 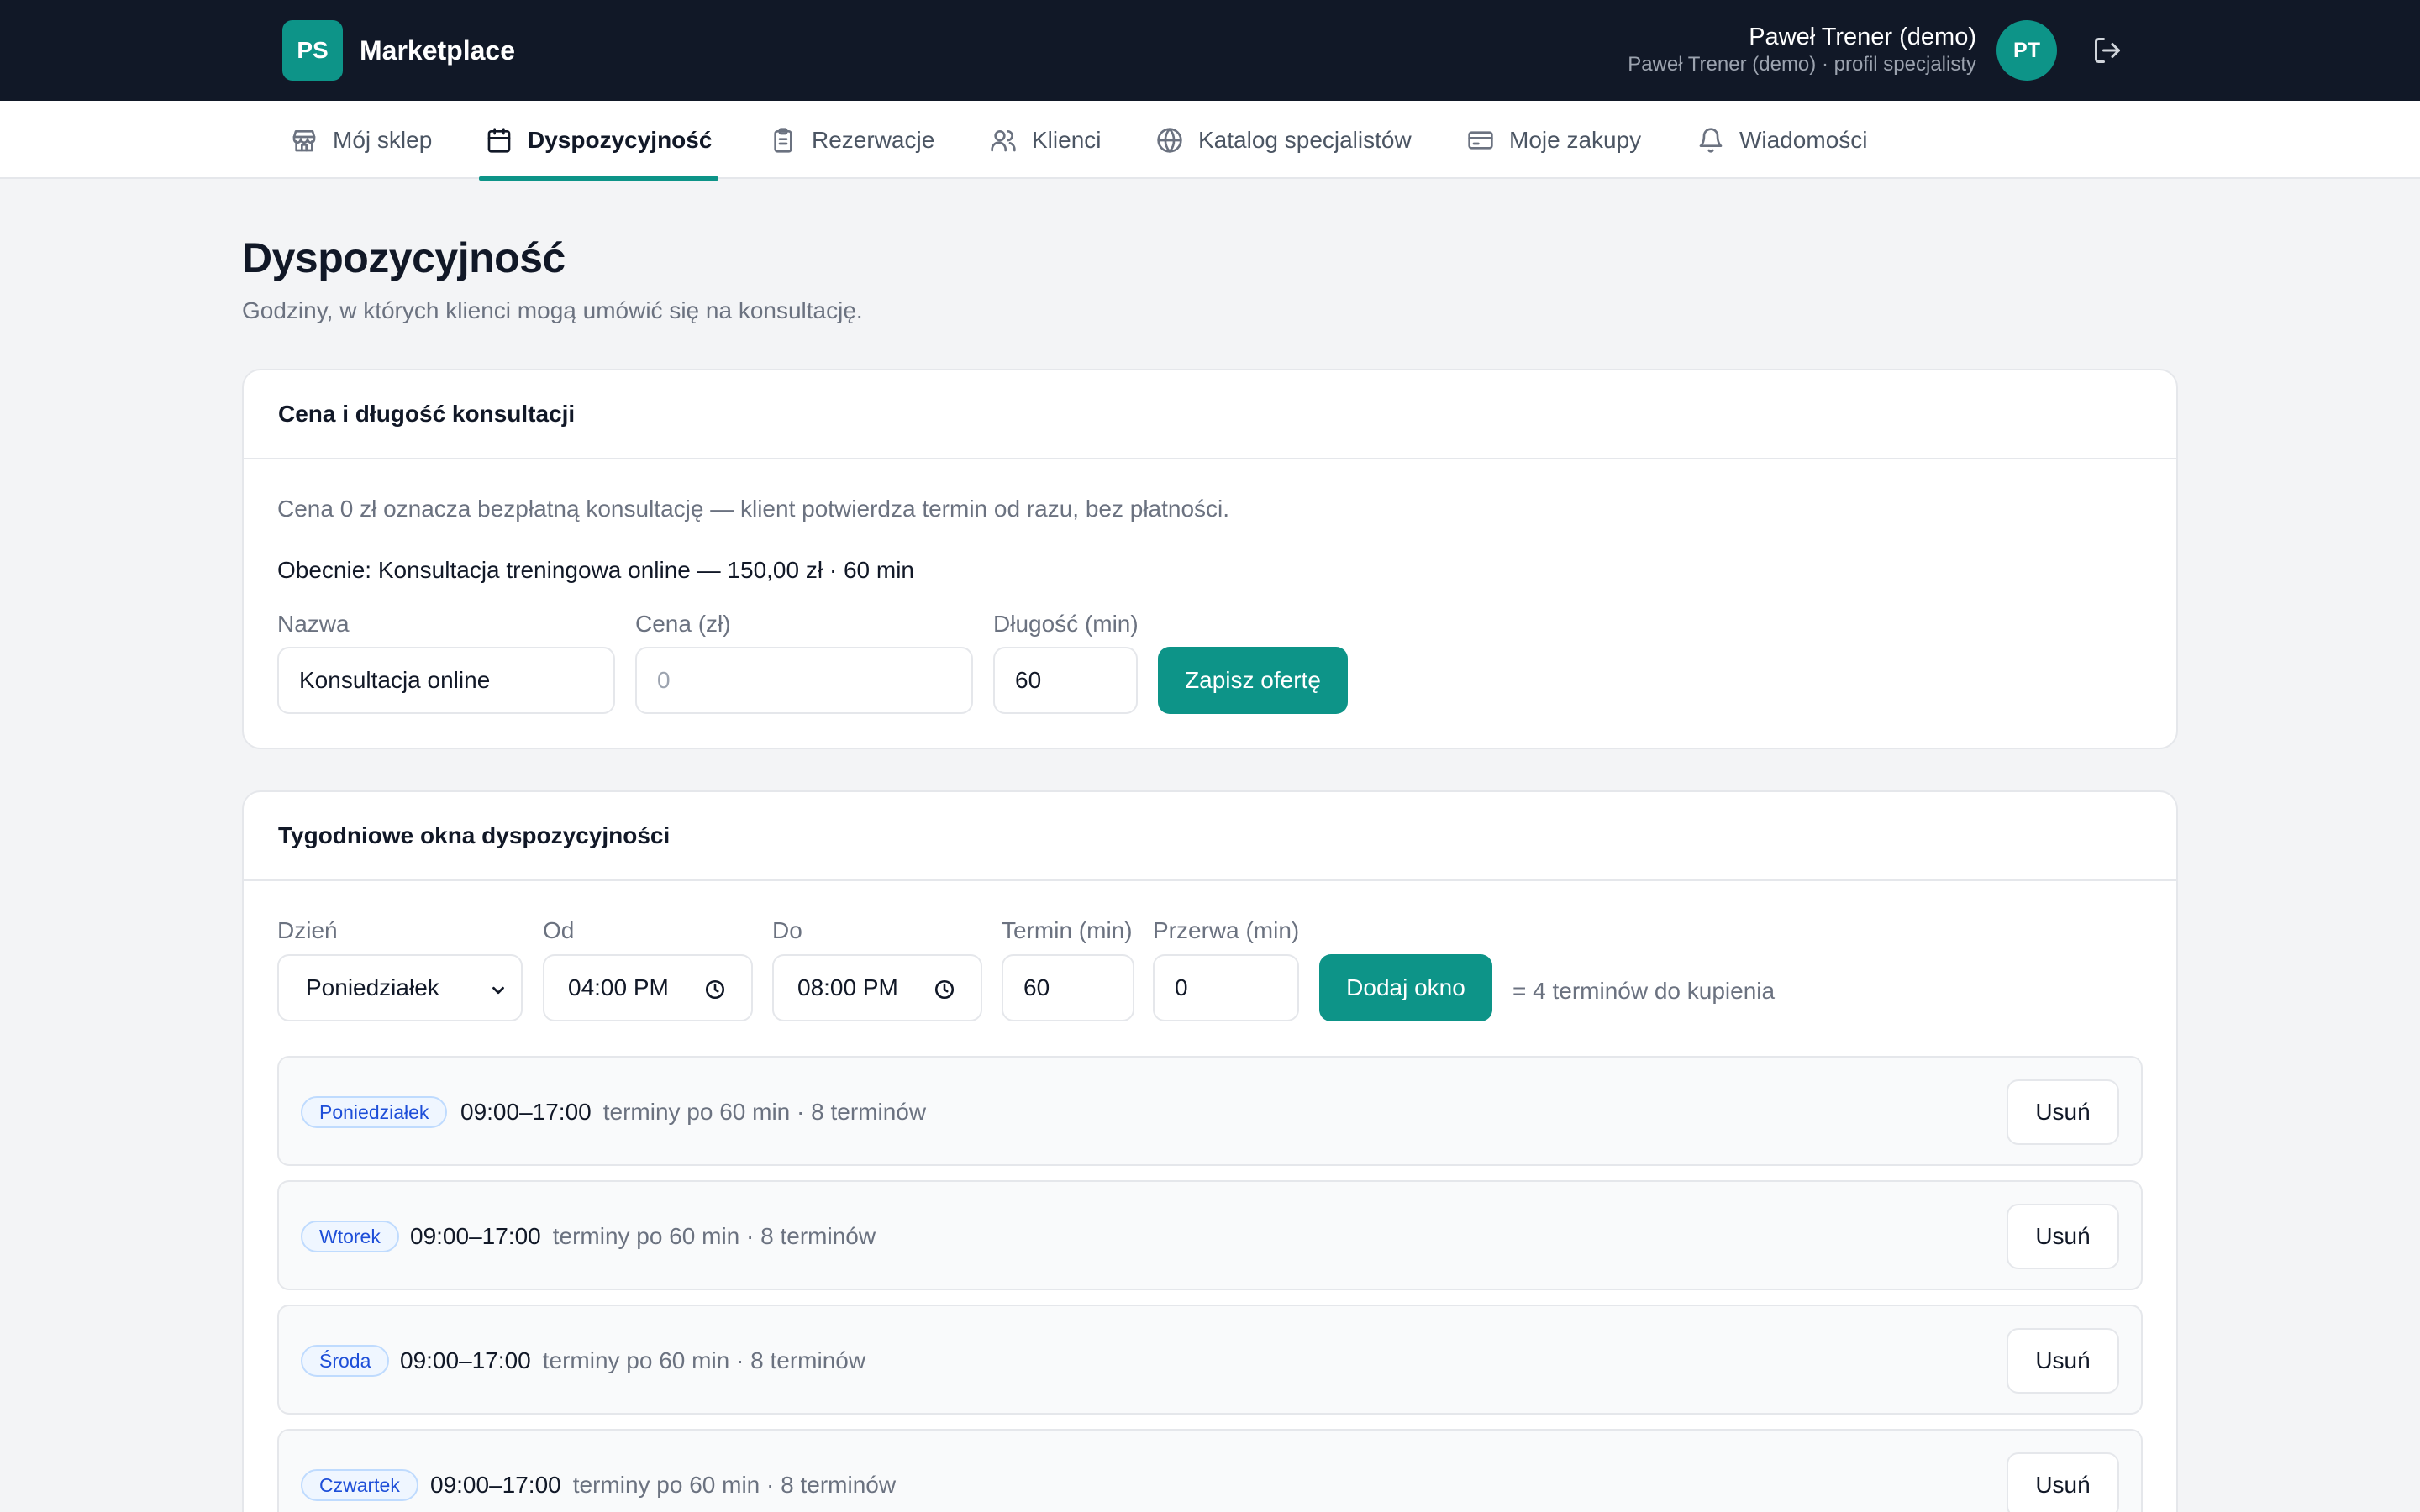 What do you see at coordinates (372, 987) in the screenshot?
I see `day-select-value: Poniedziałek` at bounding box center [372, 987].